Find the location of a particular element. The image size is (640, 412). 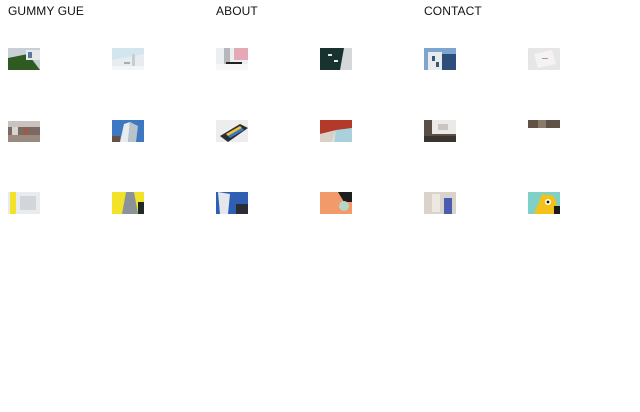

photo-pink-panel is located at coordinates (232, 59).